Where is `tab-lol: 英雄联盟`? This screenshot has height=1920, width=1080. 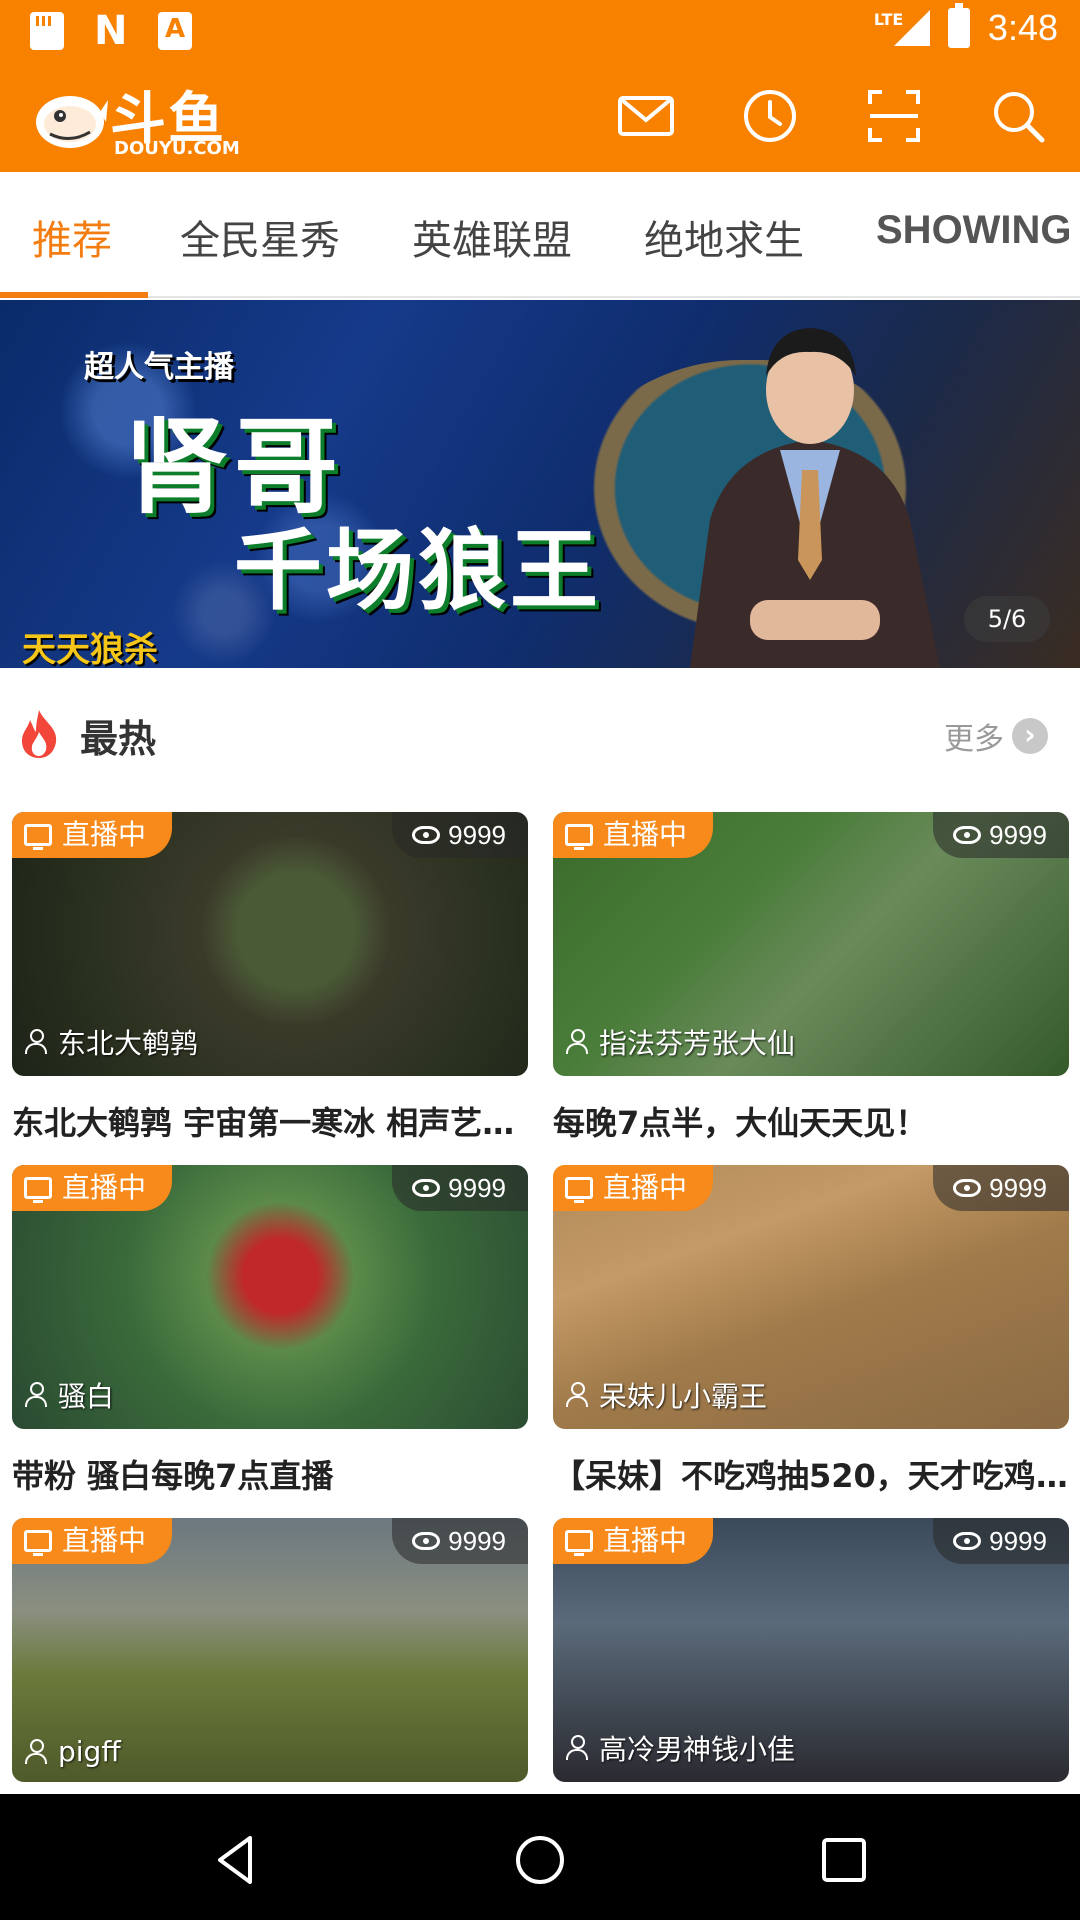 tab-lol: 英雄联盟 is located at coordinates (492, 237).